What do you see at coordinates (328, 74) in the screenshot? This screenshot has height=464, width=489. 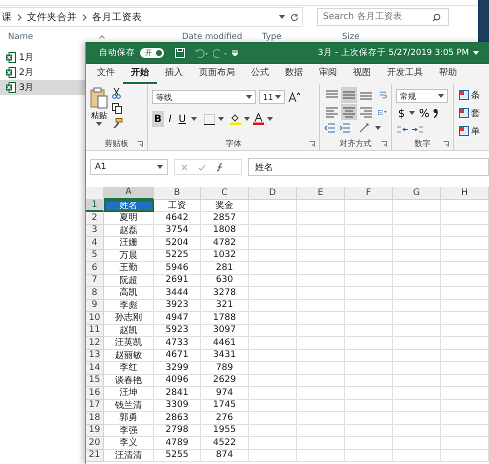 I see `ribbon-tab: 审阅` at bounding box center [328, 74].